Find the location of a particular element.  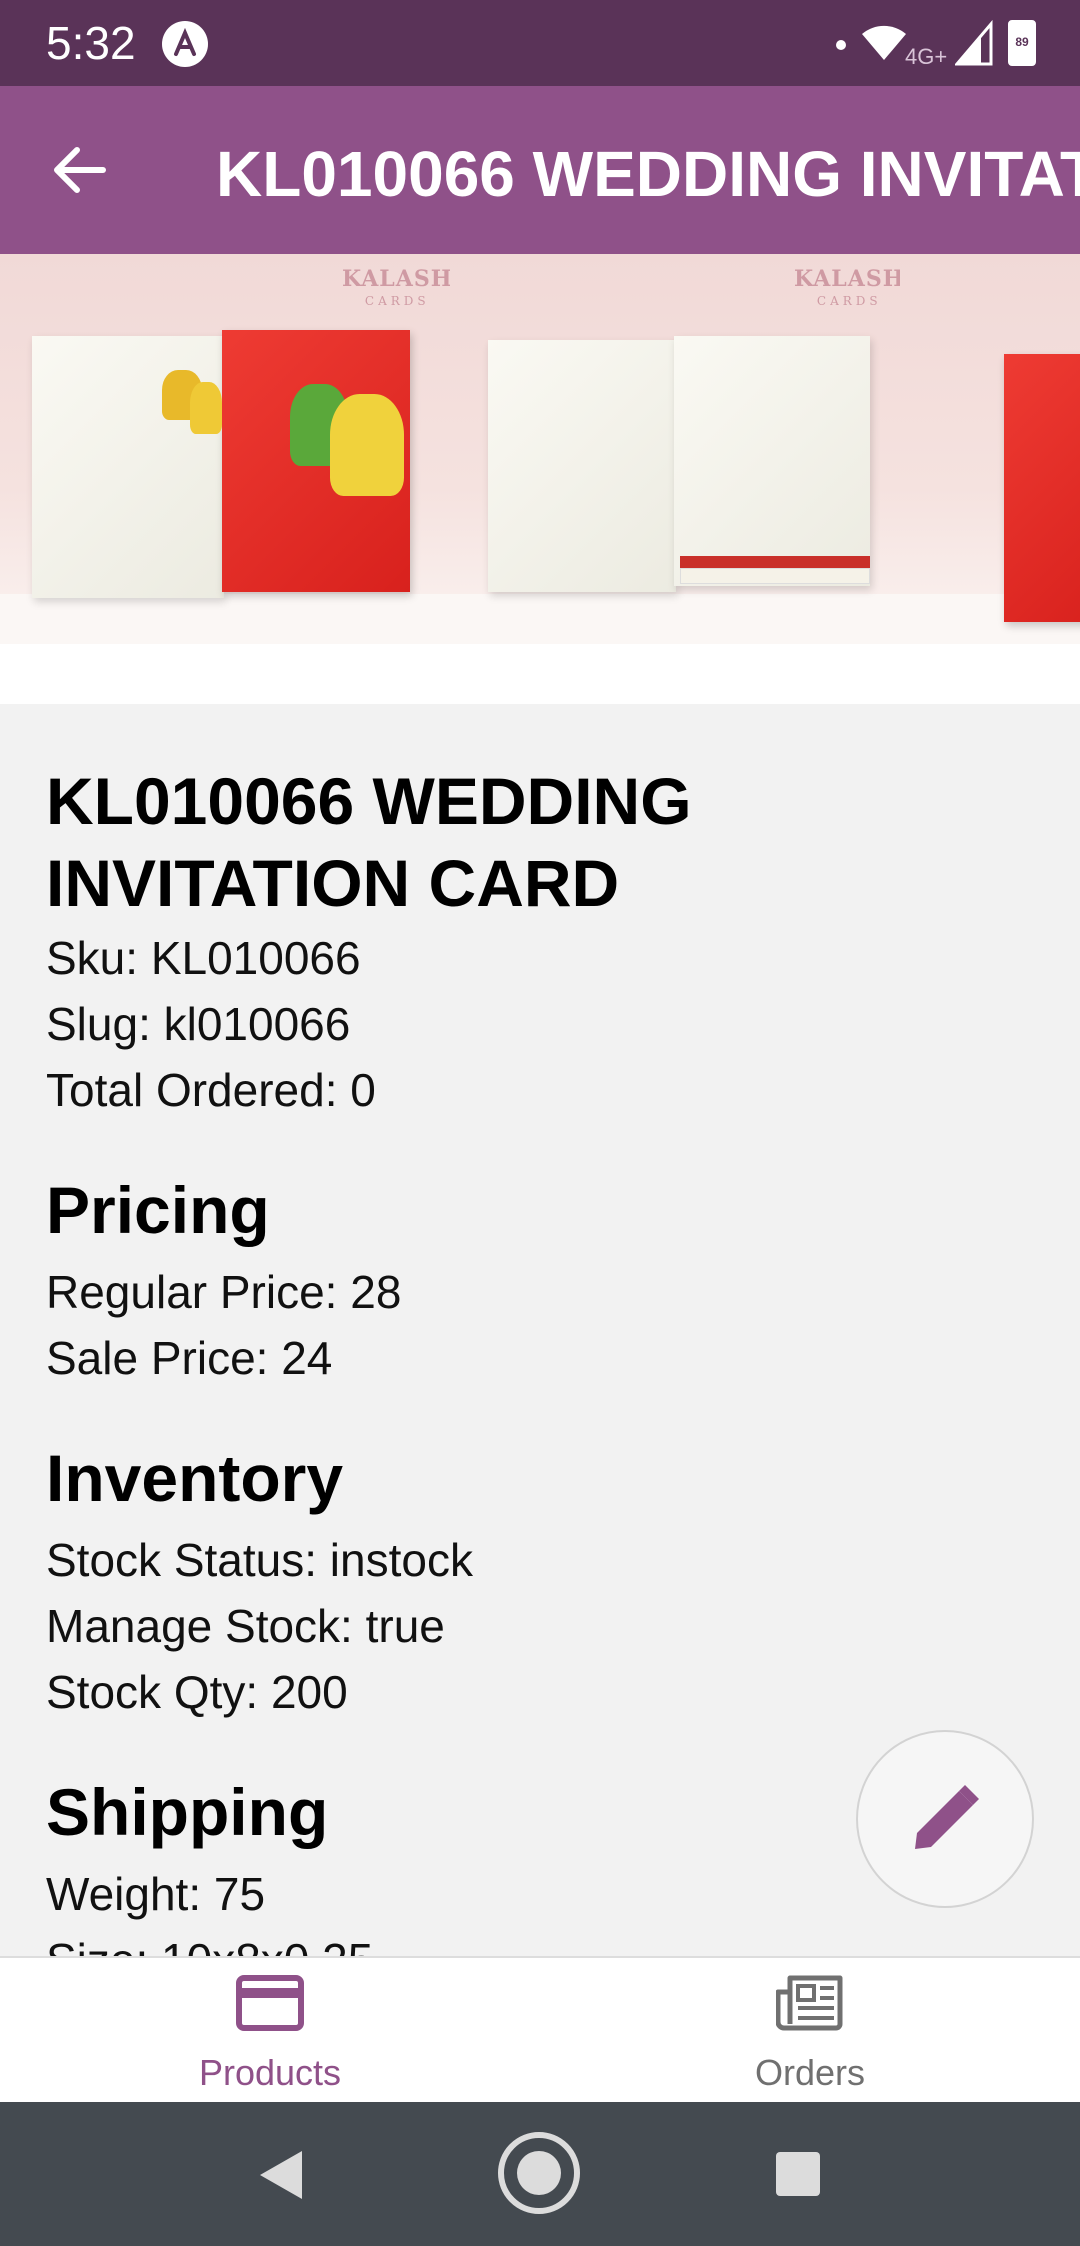

back-button is located at coordinates (80, 170).